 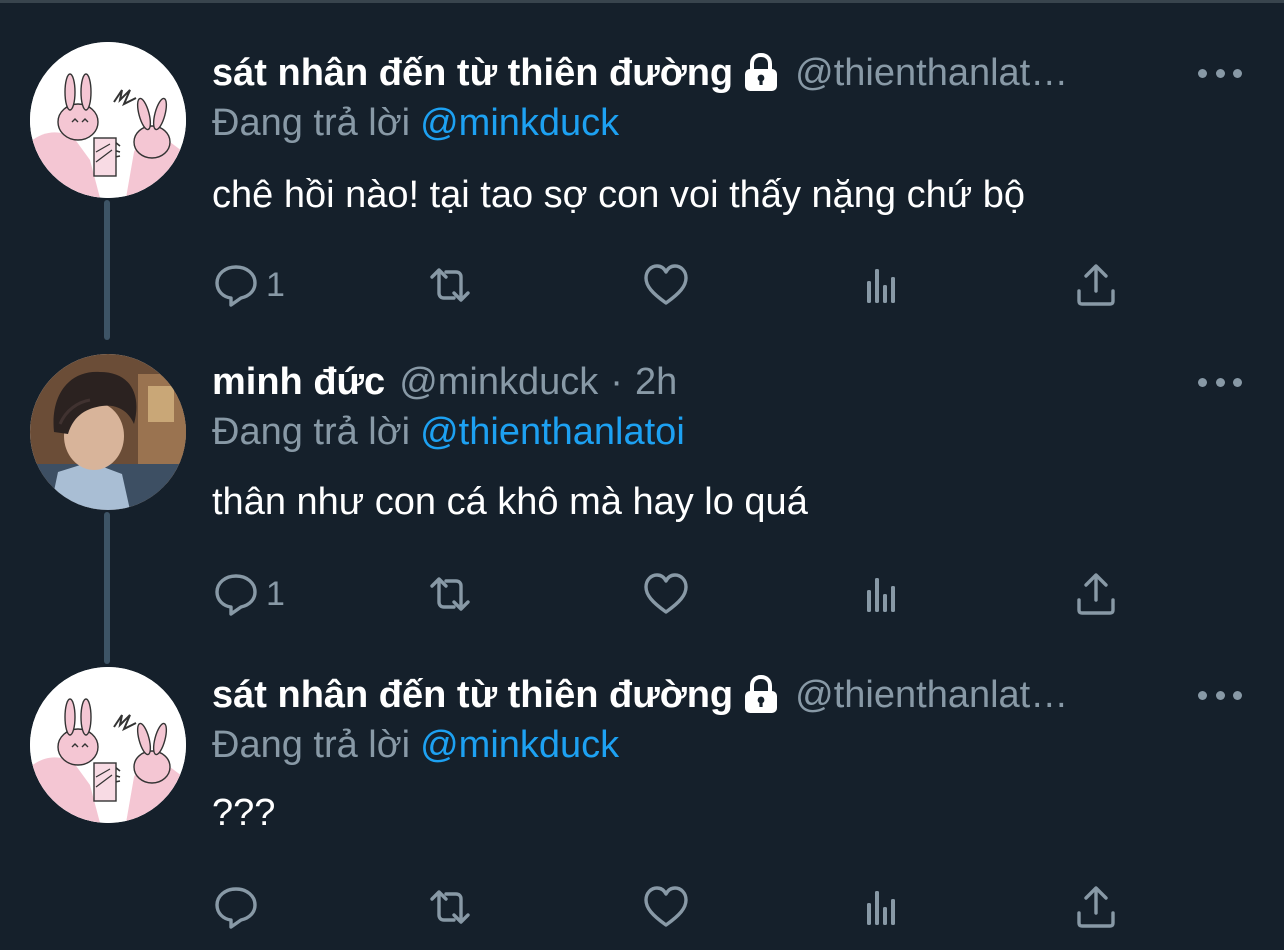 What do you see at coordinates (642, 1) in the screenshot?
I see `top-divider` at bounding box center [642, 1].